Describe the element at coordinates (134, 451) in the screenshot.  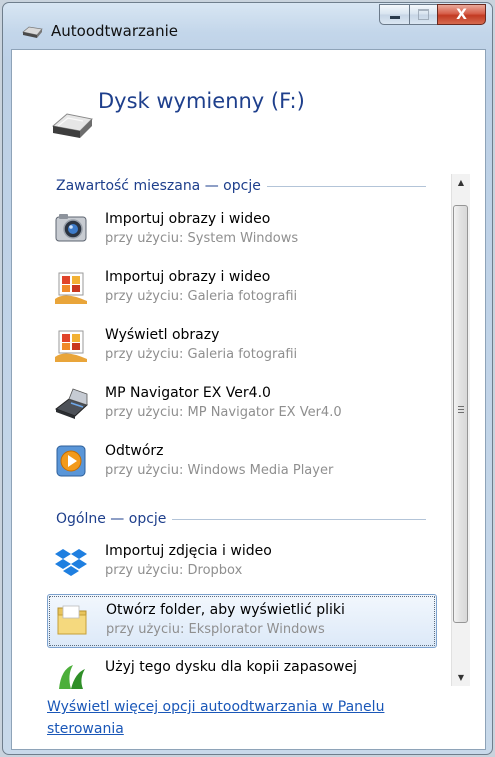
I see `option-title: Odtwórz` at that location.